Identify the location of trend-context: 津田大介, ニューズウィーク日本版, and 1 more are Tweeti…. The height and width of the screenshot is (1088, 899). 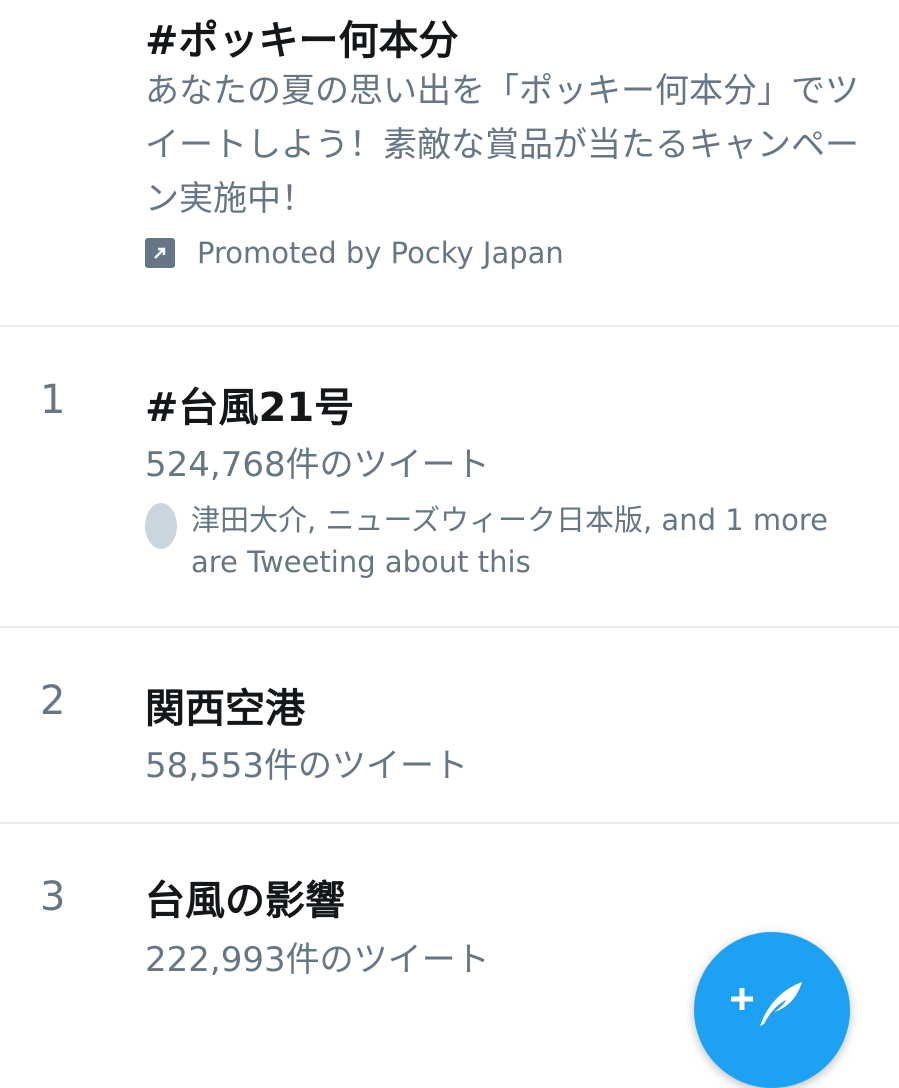
(488, 541).